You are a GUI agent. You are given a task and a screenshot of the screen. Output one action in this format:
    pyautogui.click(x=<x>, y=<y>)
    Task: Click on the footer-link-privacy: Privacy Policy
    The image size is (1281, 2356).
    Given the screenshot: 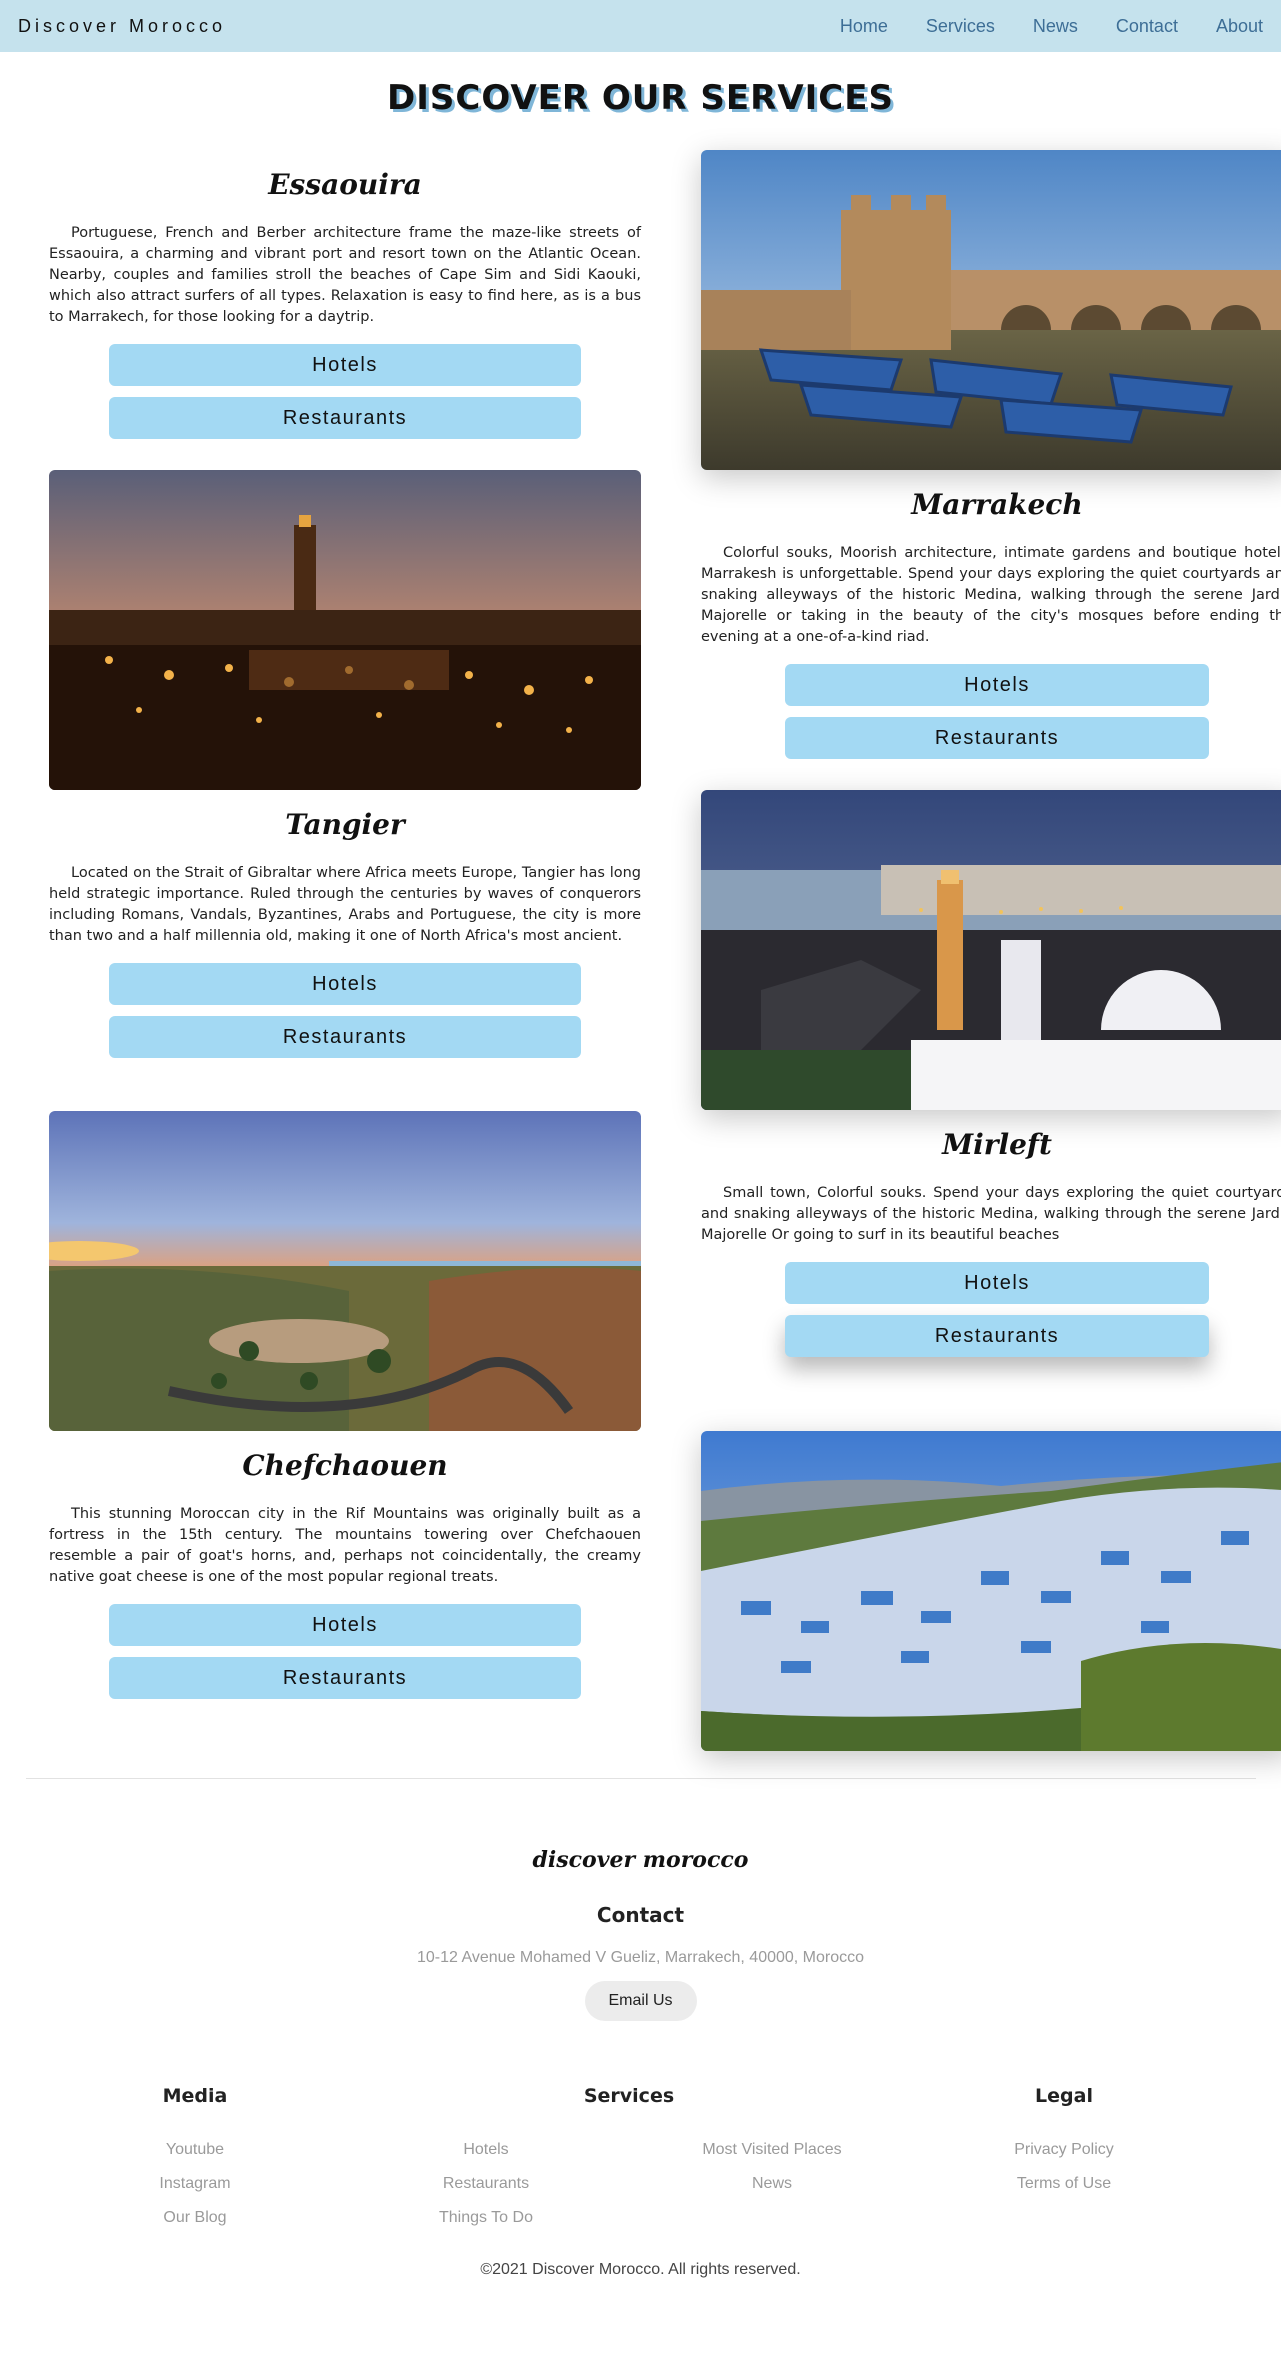 What is the action you would take?
    pyautogui.click(x=1064, y=2157)
    